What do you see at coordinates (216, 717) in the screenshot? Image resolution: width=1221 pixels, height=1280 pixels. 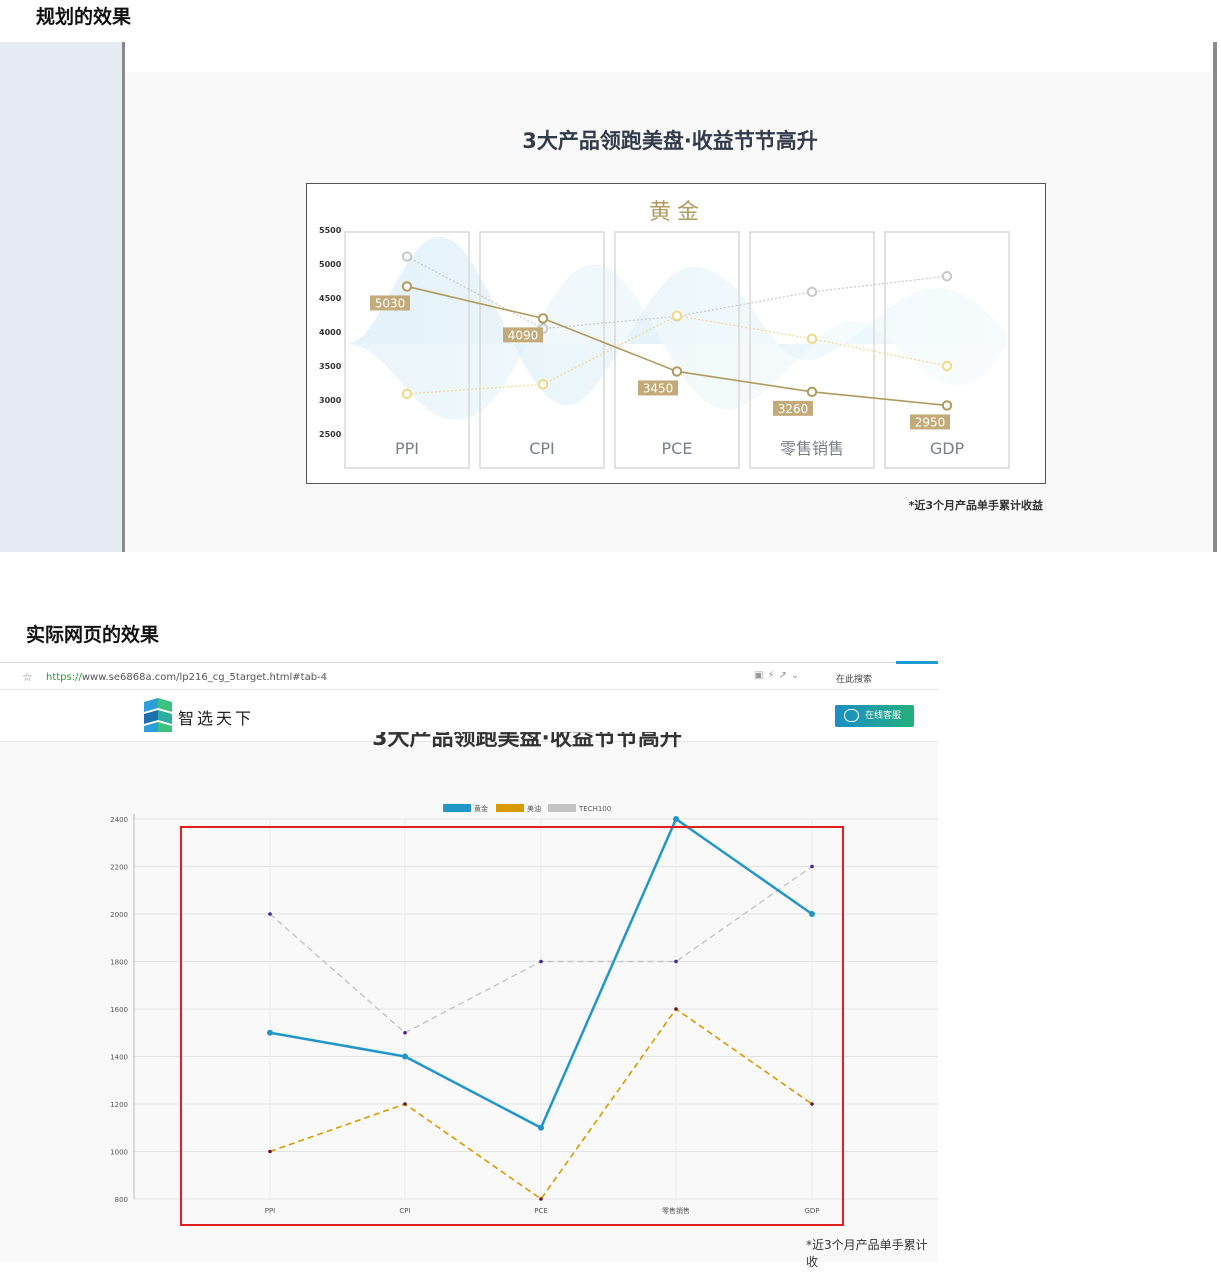 I see `logo-text: 智选天下` at bounding box center [216, 717].